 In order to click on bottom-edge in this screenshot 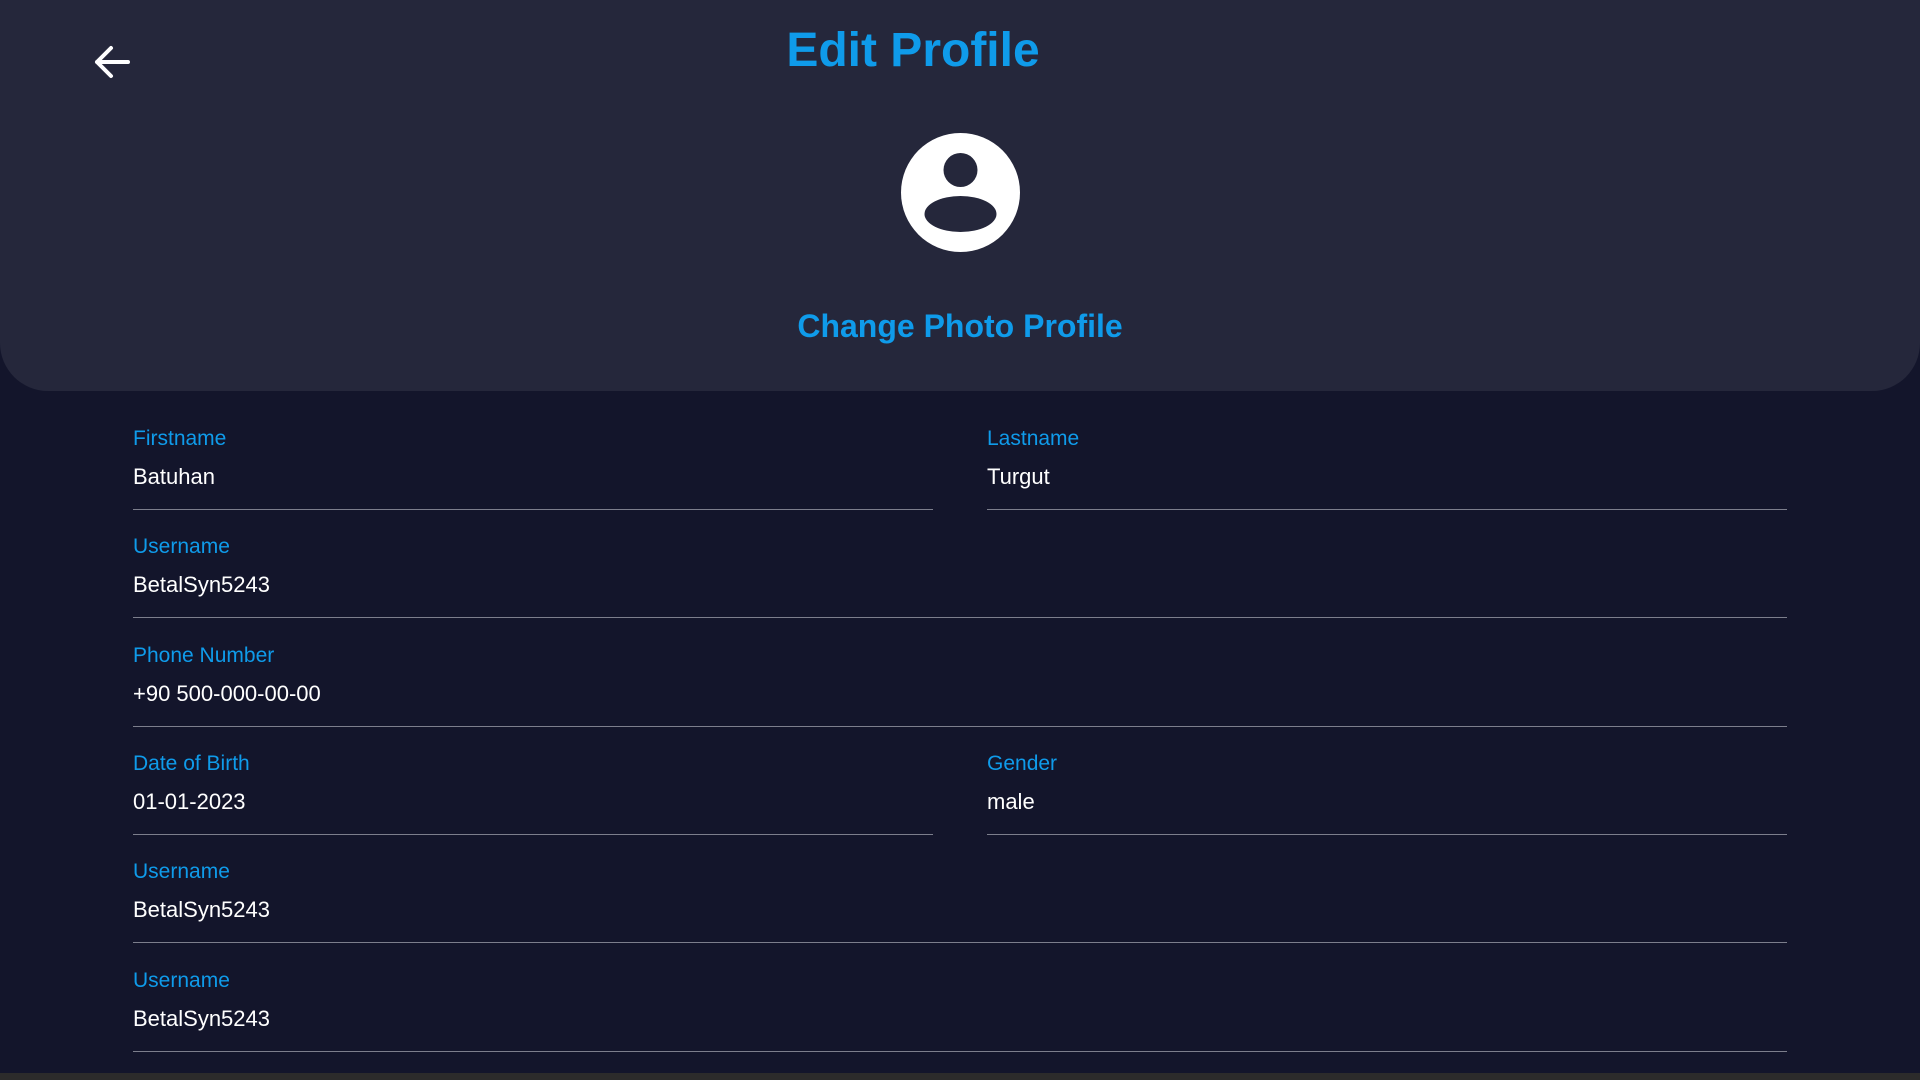, I will do `click(960, 1076)`.